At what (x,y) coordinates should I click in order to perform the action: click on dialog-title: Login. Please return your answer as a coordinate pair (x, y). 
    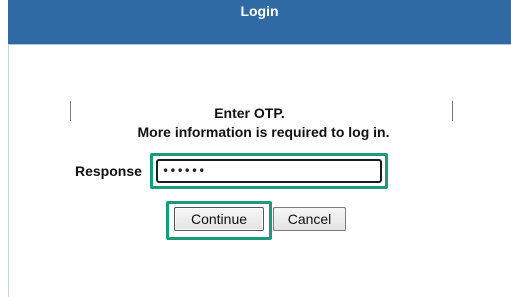
    Looking at the image, I should click on (259, 11).